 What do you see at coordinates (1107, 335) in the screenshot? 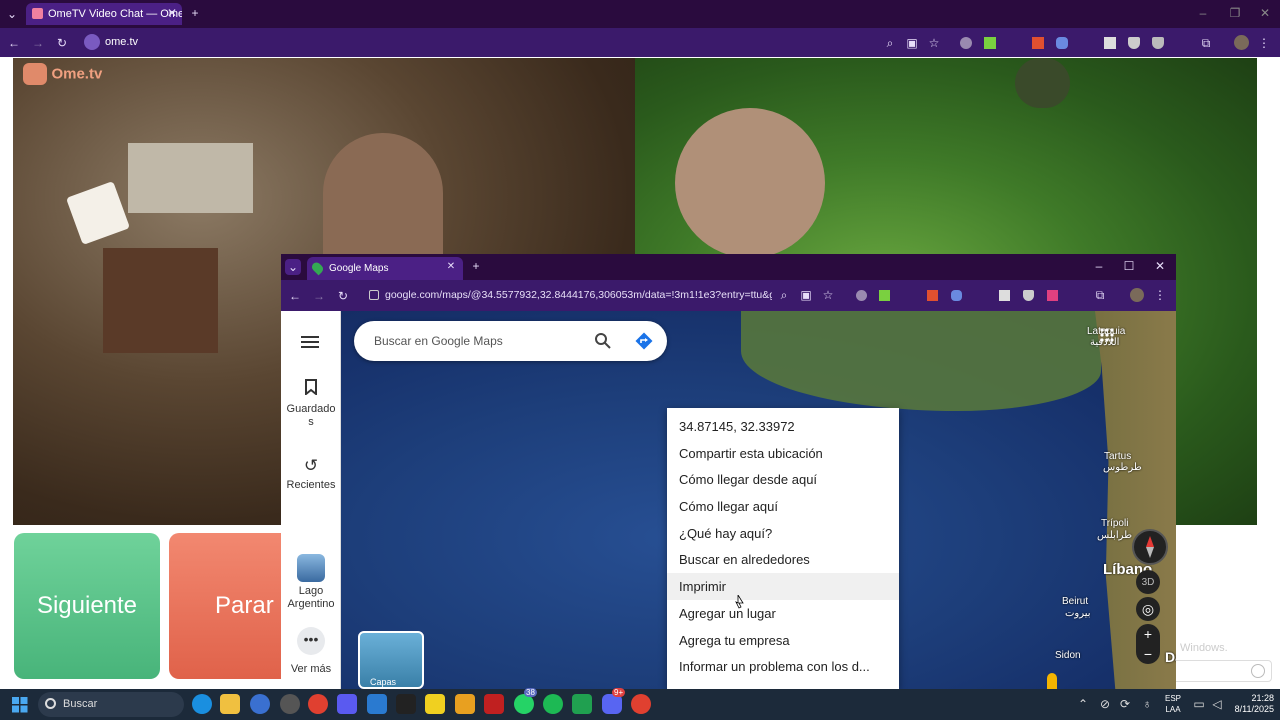
I see `google-apps-icon` at bounding box center [1107, 335].